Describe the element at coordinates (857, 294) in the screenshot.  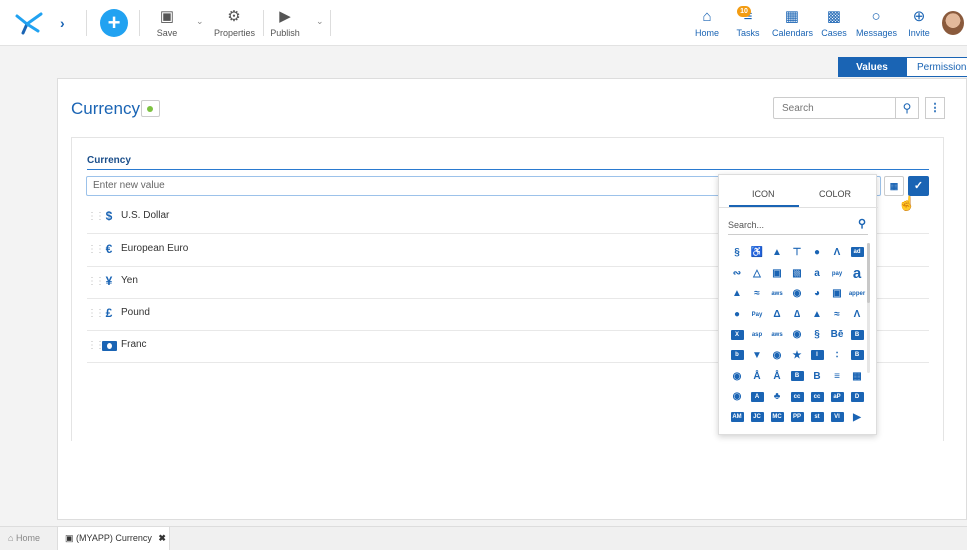
I see `brand-icon: apper` at that location.